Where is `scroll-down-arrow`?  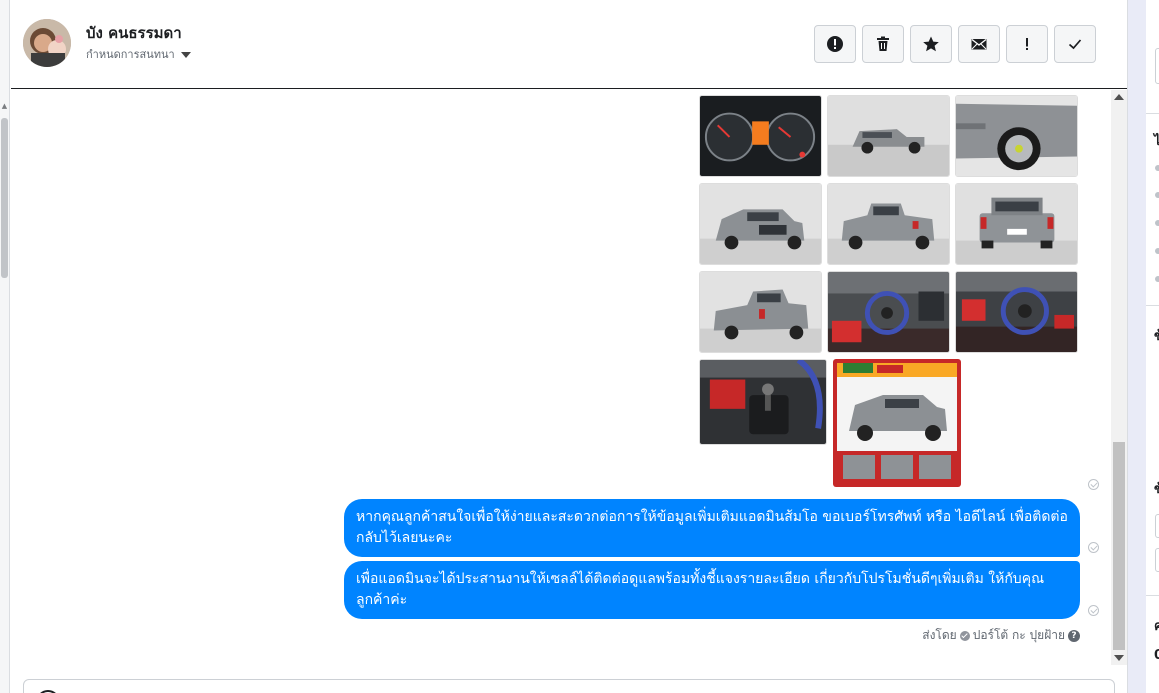
scroll-down-arrow is located at coordinates (1119, 658).